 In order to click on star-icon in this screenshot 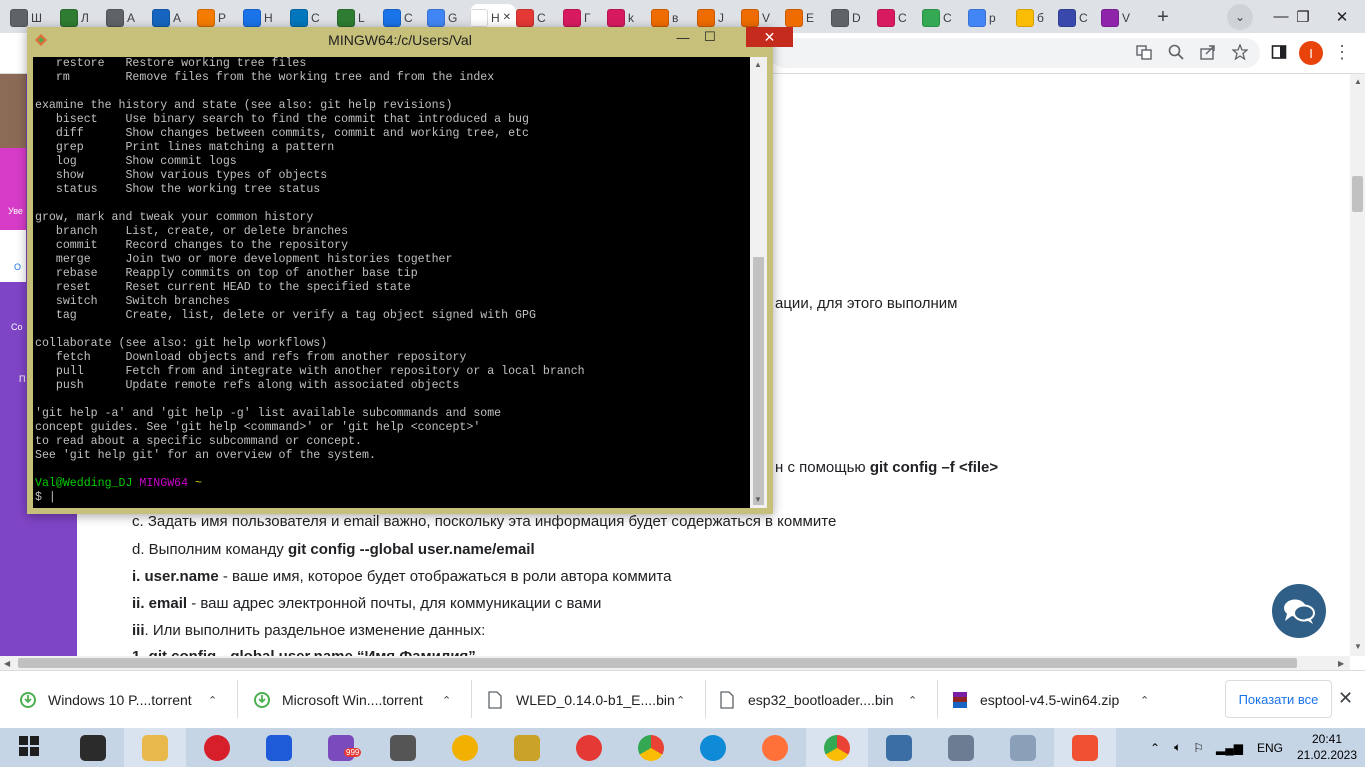, I will do `click(1240, 52)`.